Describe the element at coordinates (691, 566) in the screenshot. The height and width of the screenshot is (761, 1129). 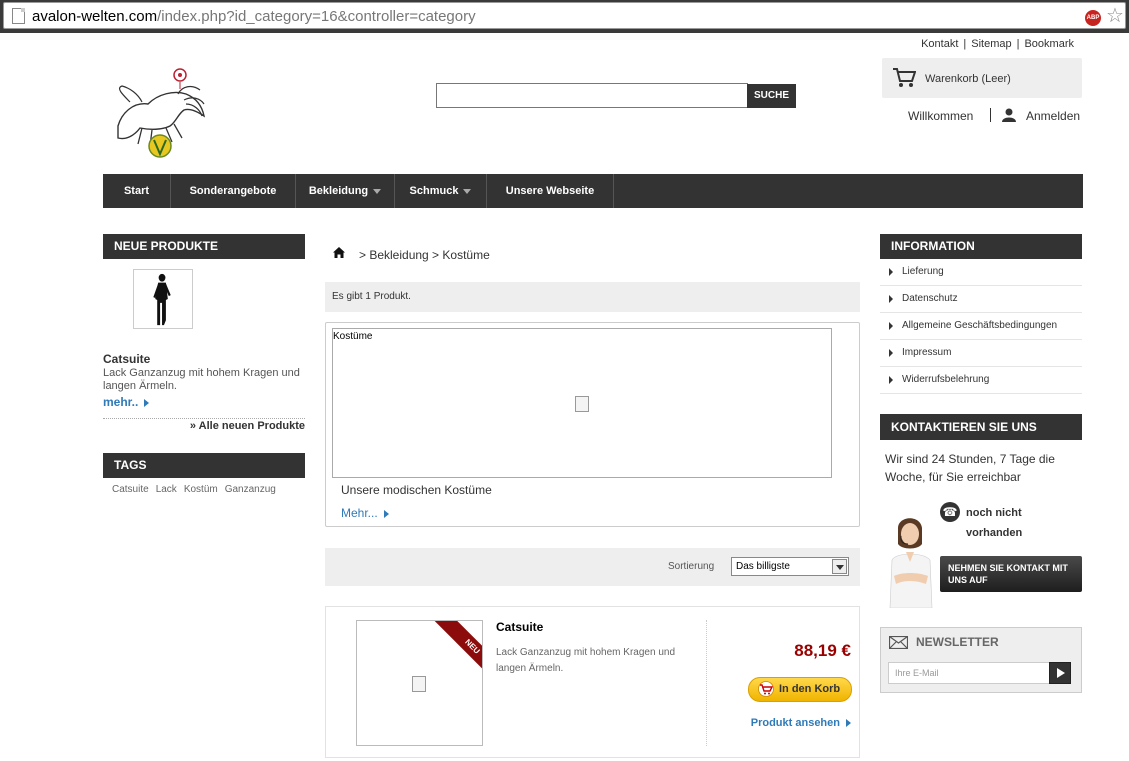
I see `sort-label: Sortierung` at that location.